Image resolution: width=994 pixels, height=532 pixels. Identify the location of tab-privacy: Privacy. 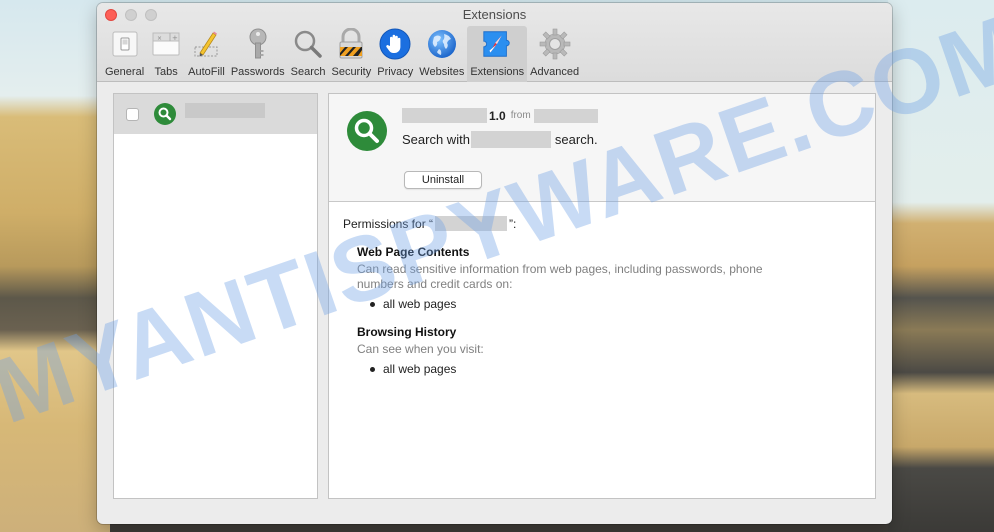
(395, 54).